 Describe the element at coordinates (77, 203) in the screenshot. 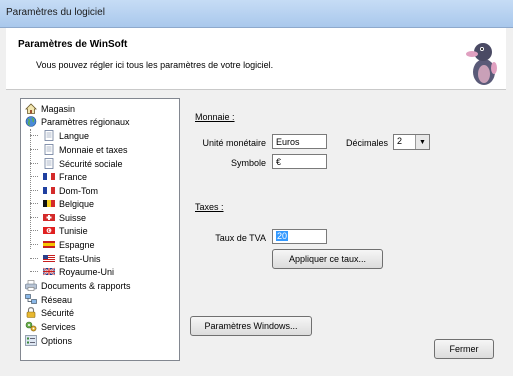

I see `tree-item-label: Belgique` at that location.